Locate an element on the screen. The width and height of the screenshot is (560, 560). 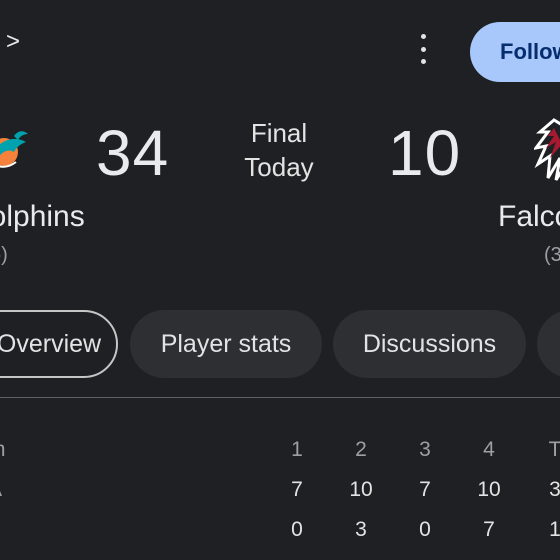
falcons-logo-icon is located at coordinates (547, 150).